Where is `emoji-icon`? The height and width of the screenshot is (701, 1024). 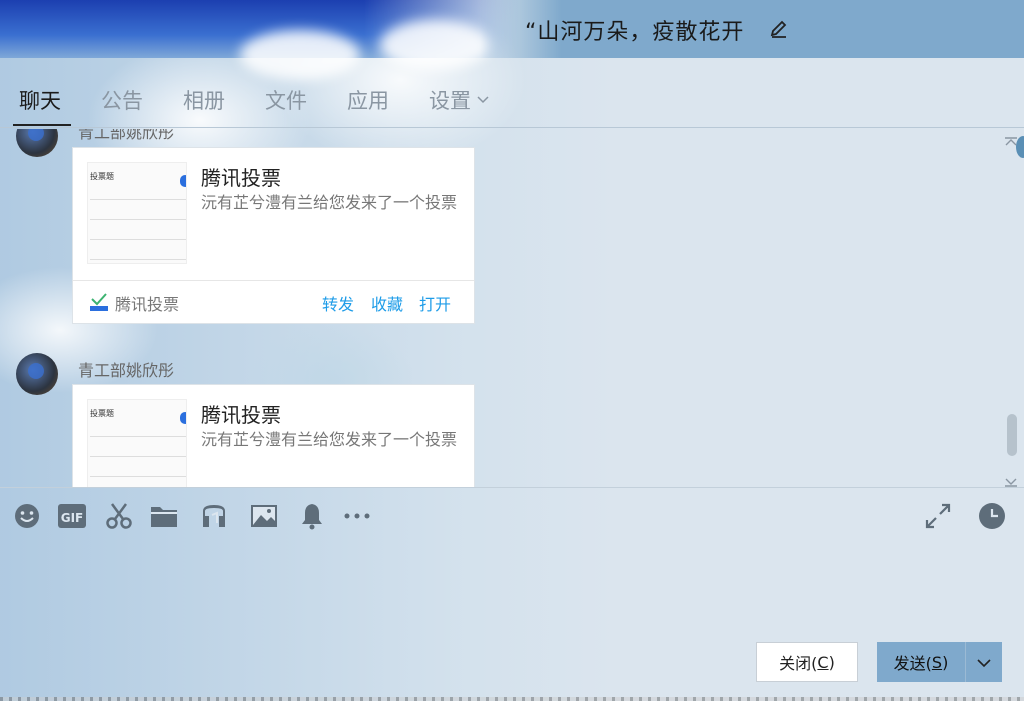
emoji-icon is located at coordinates (27, 516).